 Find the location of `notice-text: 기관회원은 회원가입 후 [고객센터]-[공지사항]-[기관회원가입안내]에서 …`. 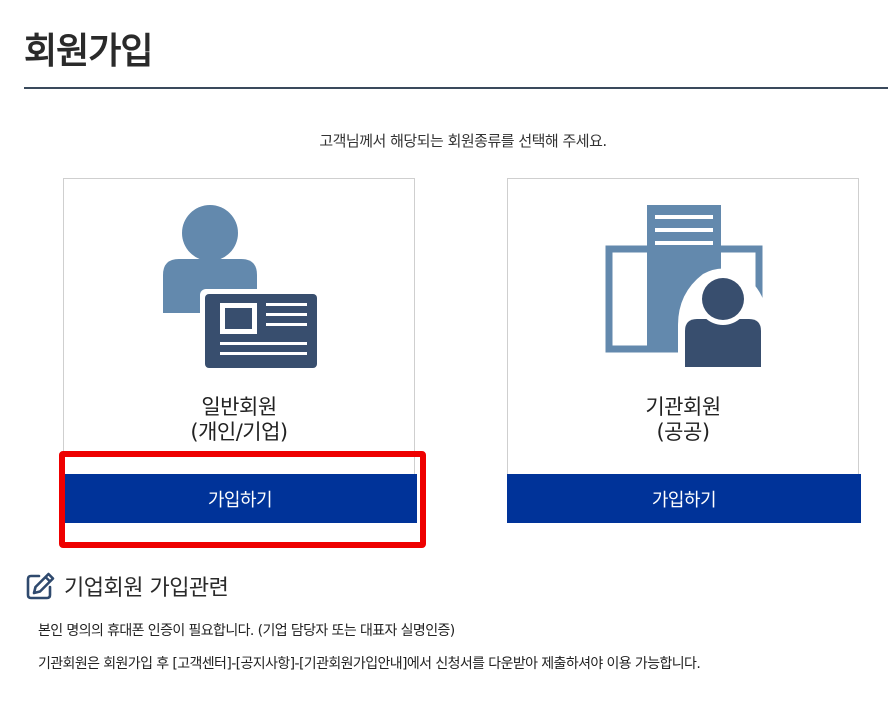

notice-text: 기관회원은 회원가입 후 [고객센터]-[공지사항]-[기관회원가입안내]에서 … is located at coordinates (369, 664).